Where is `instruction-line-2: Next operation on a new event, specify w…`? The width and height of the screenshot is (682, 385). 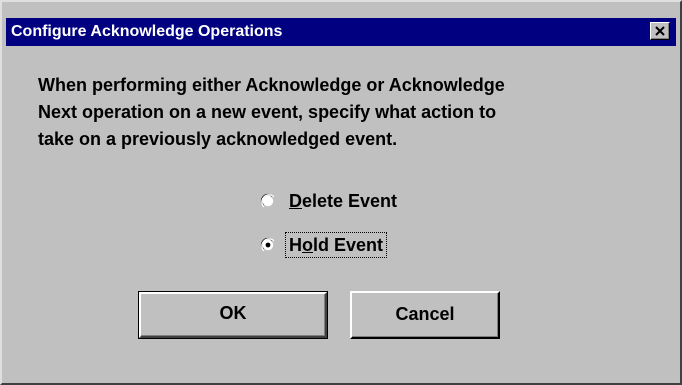
instruction-line-2: Next operation on a new event, specify w… is located at coordinates (267, 112).